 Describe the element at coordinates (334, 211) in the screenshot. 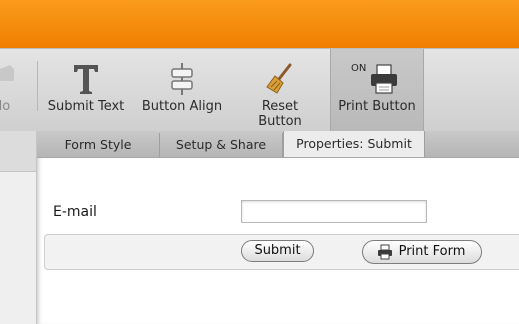

I see `email-field` at that location.